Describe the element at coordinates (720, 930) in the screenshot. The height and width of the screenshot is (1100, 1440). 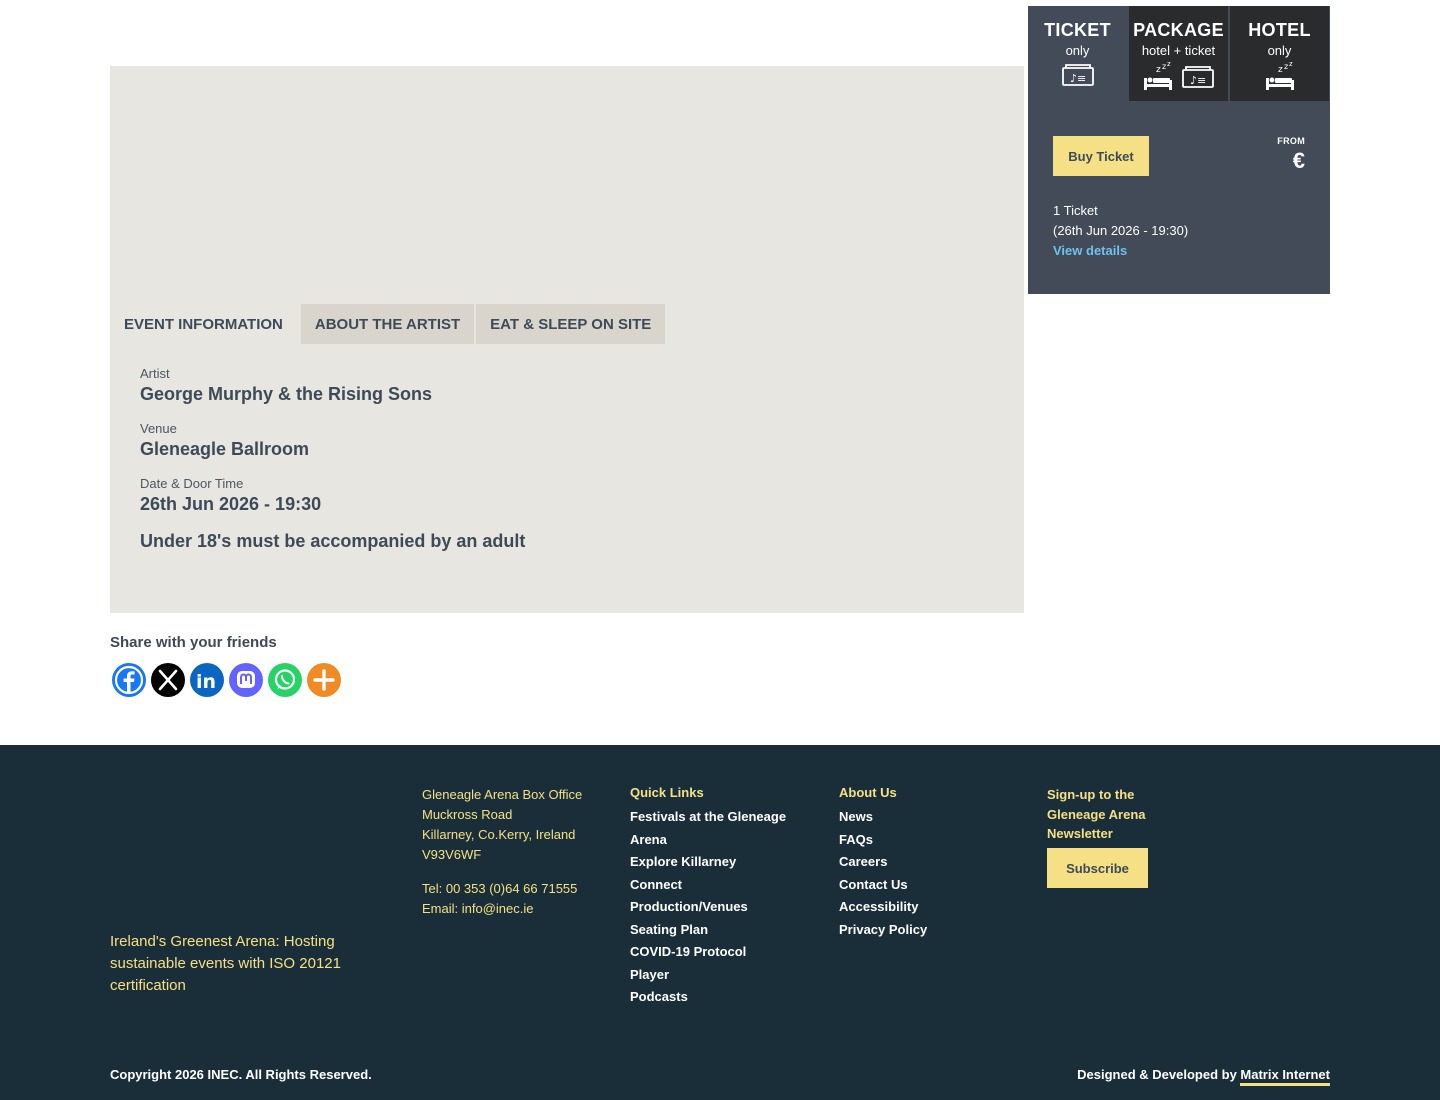
I see `quick-link: Seating Plan` at that location.